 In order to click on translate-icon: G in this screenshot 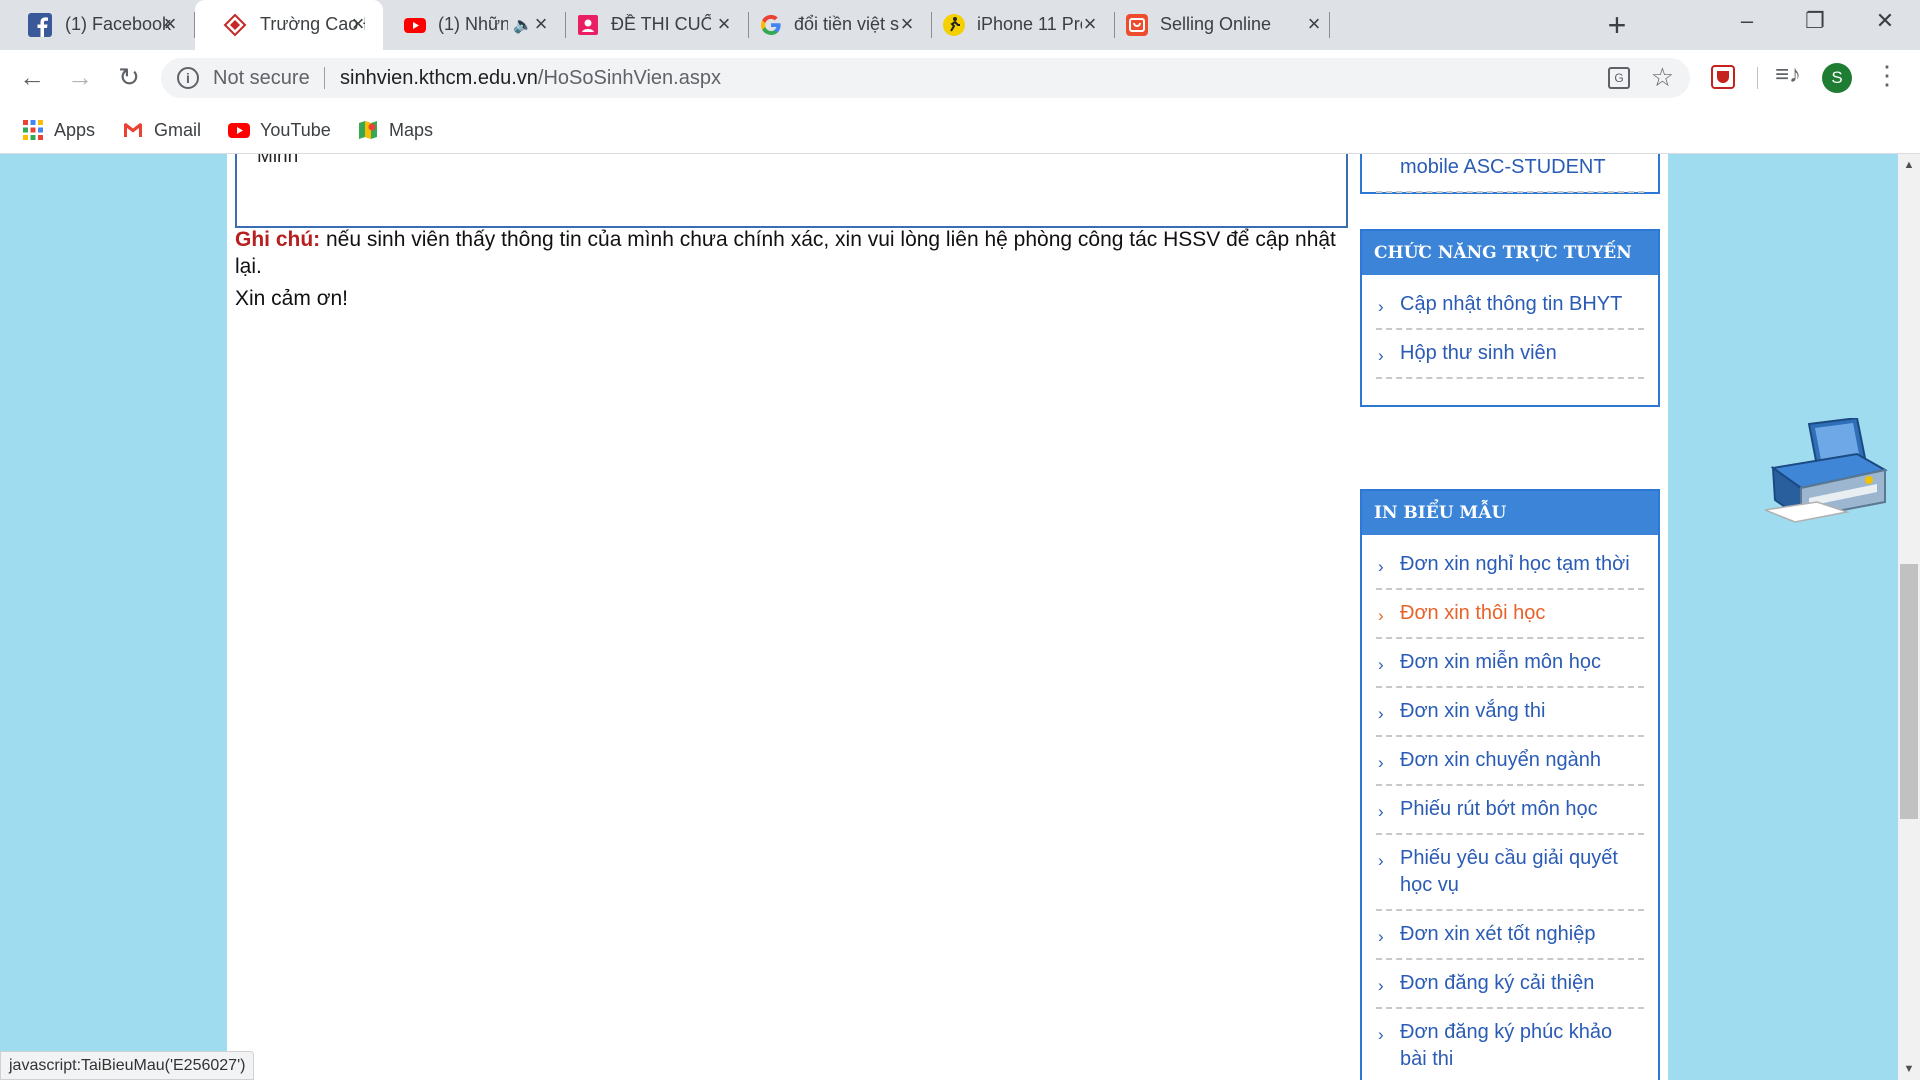, I will do `click(1619, 78)`.